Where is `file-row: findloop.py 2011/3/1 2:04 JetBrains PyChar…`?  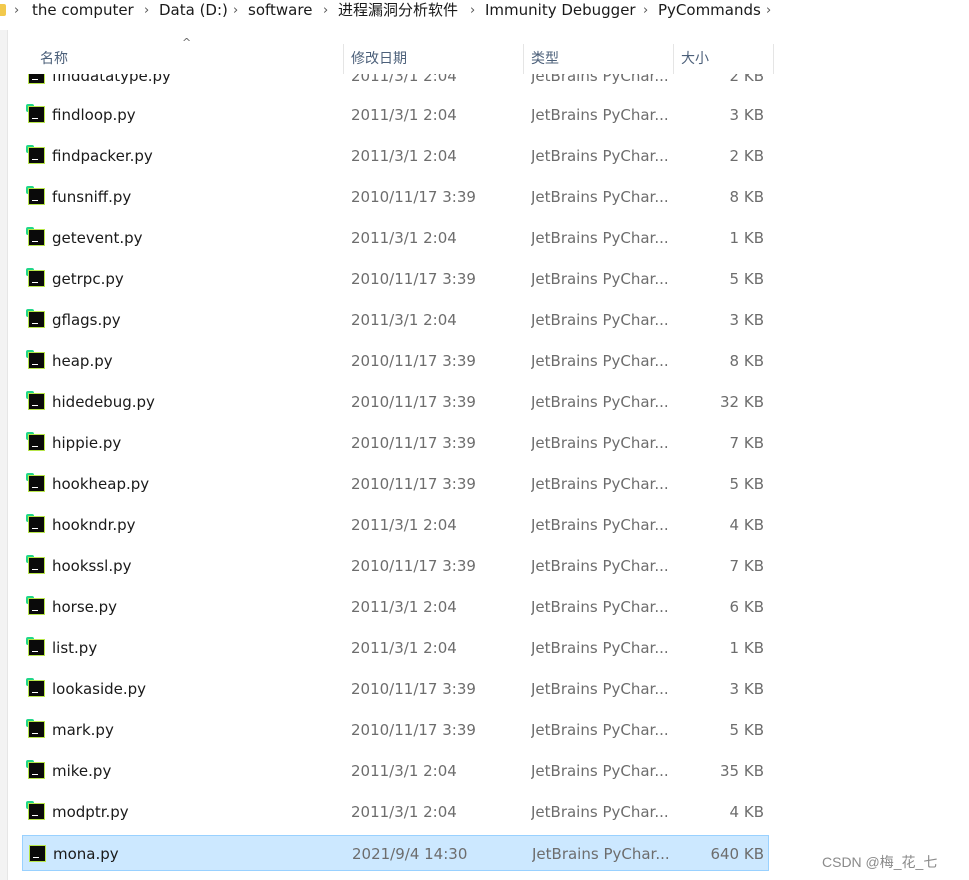
file-row: findloop.py 2011/3/1 2:04 JetBrains PyChar… is located at coordinates (395, 115).